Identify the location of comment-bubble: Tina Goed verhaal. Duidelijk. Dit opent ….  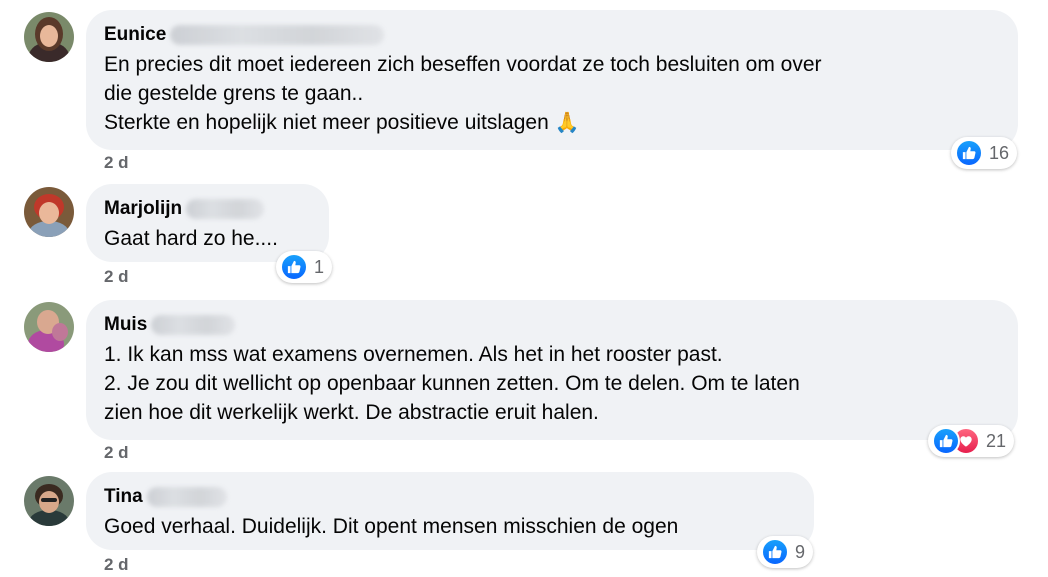
(450, 511).